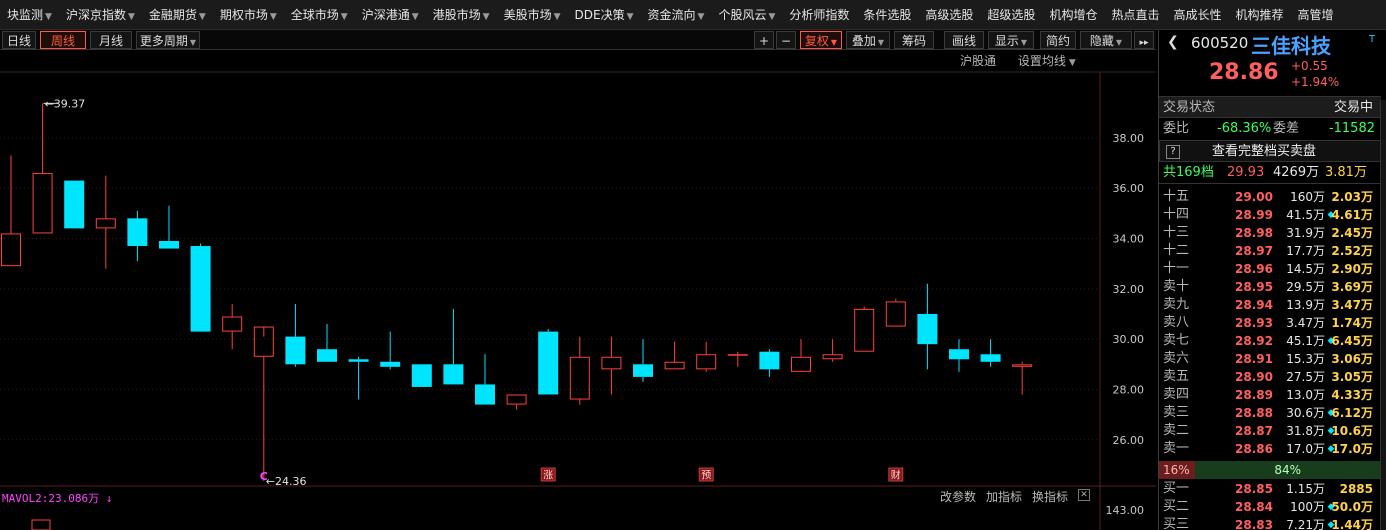 This screenshot has height=530, width=1386. What do you see at coordinates (1176, 232) in the screenshot?
I see `level-label: 十三` at bounding box center [1176, 232].